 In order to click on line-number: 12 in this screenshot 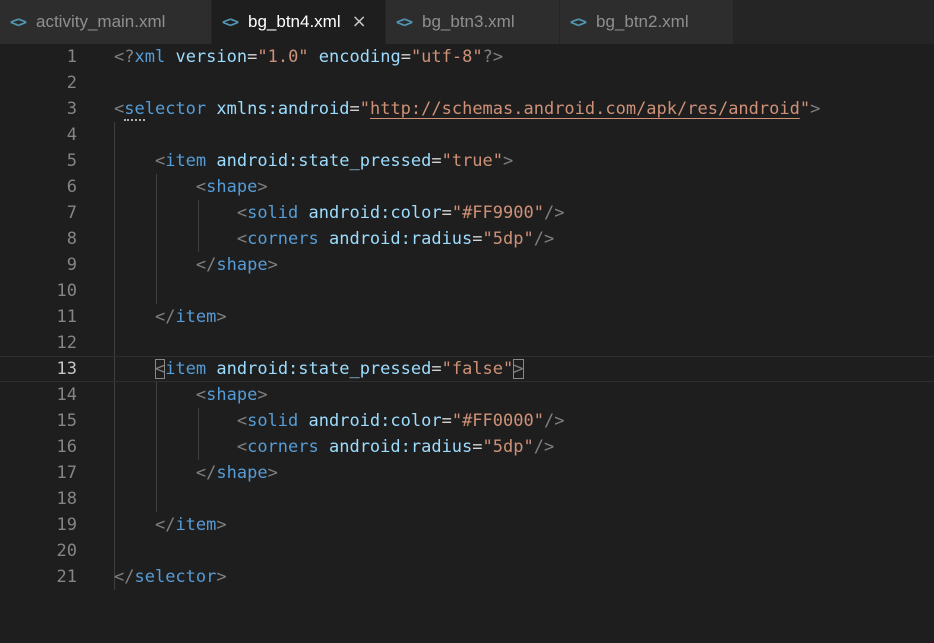, I will do `click(66, 343)`.